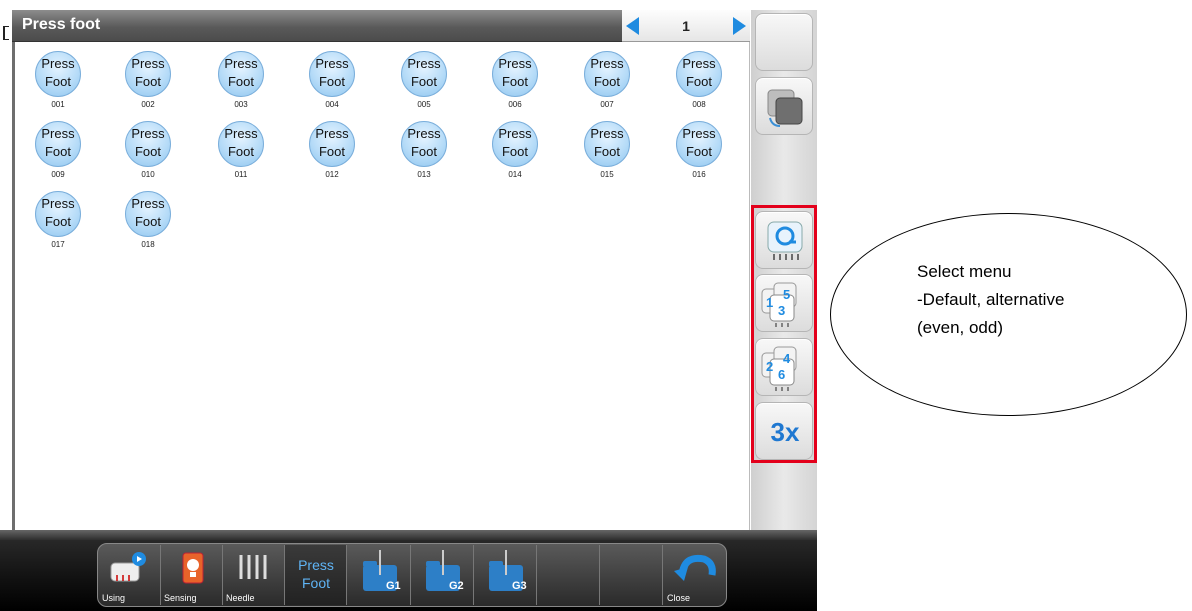 The width and height of the screenshot is (1192, 611). Describe the element at coordinates (148, 156) in the screenshot. I see `press-foot-item: Press Foot 010` at that location.